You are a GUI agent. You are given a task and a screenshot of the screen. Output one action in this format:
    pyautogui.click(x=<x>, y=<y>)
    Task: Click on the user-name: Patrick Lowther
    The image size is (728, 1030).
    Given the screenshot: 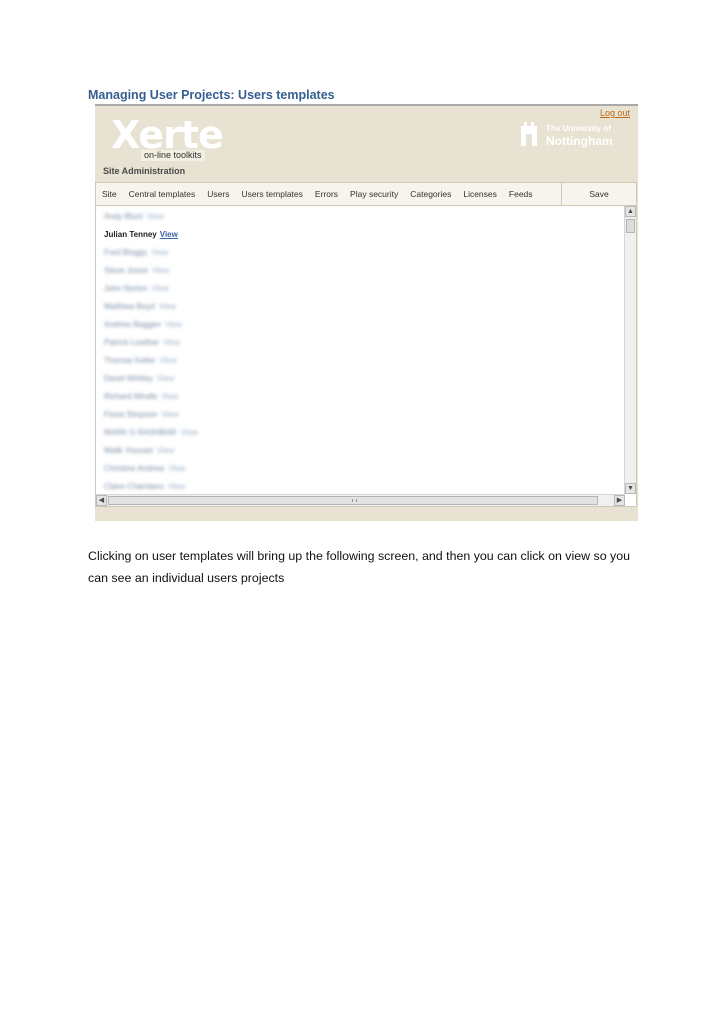 What is the action you would take?
    pyautogui.click(x=132, y=342)
    